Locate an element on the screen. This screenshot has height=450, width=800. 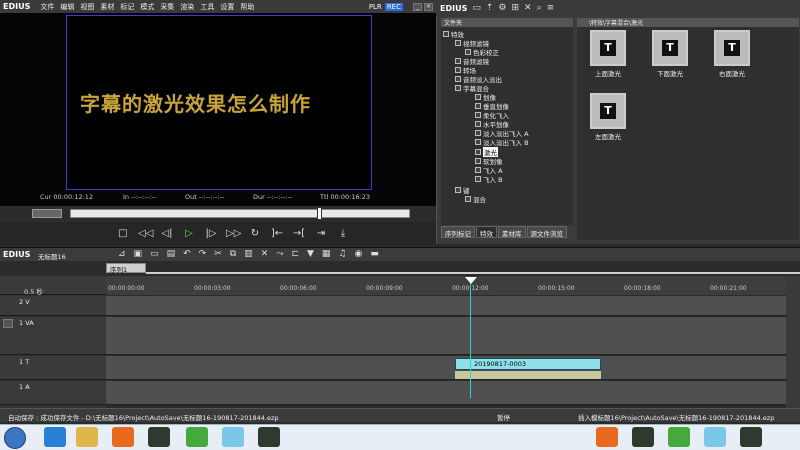
mode-icon: ⊿ is located at coordinates (122, 254).